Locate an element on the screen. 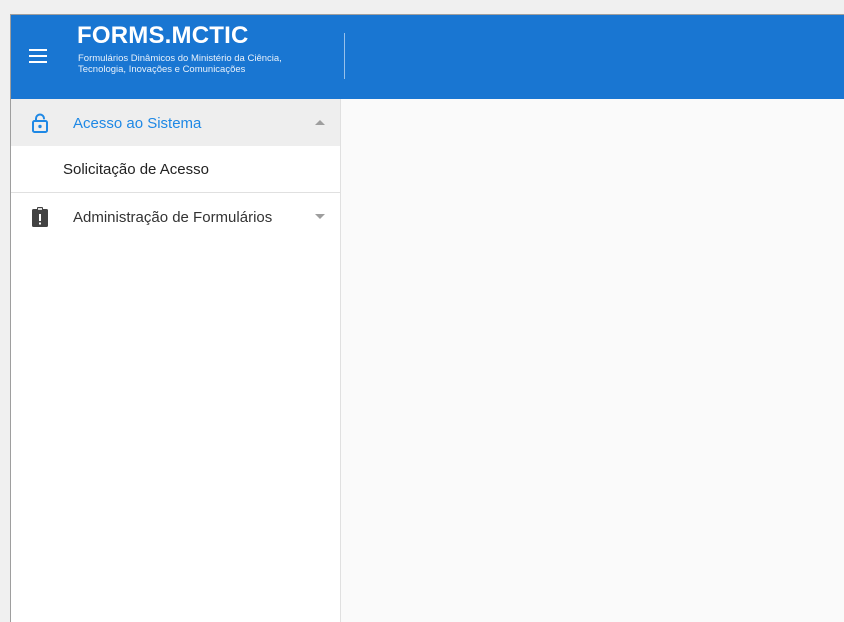 This screenshot has width=844, height=622. lock-open-icon is located at coordinates (40, 123).